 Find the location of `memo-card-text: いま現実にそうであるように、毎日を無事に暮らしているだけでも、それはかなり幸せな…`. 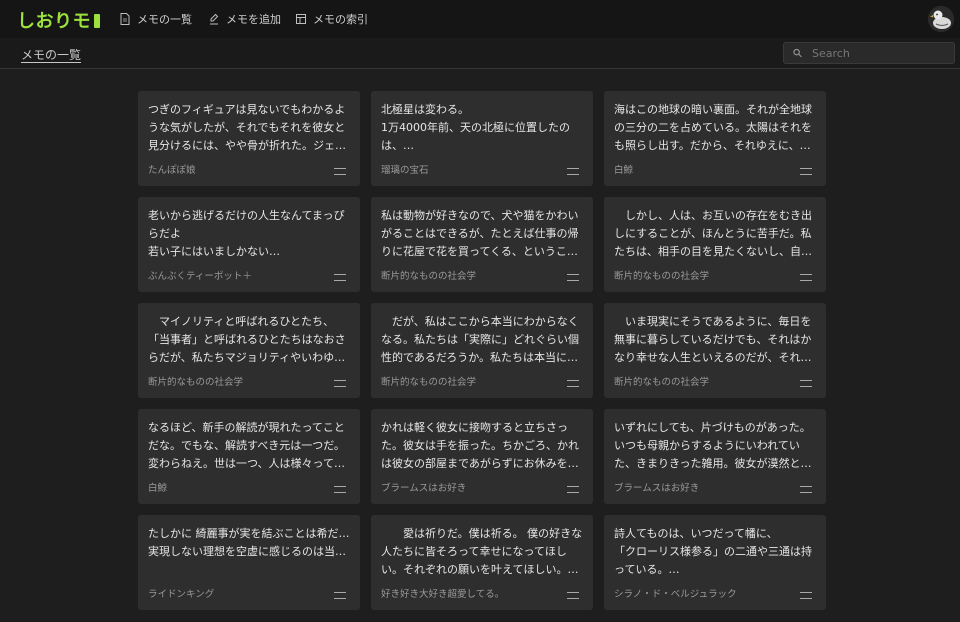

memo-card-text: いま現実にそうであるように、毎日を無事に暮らしているだけでも、それはかなり幸せな… is located at coordinates (713, 339).